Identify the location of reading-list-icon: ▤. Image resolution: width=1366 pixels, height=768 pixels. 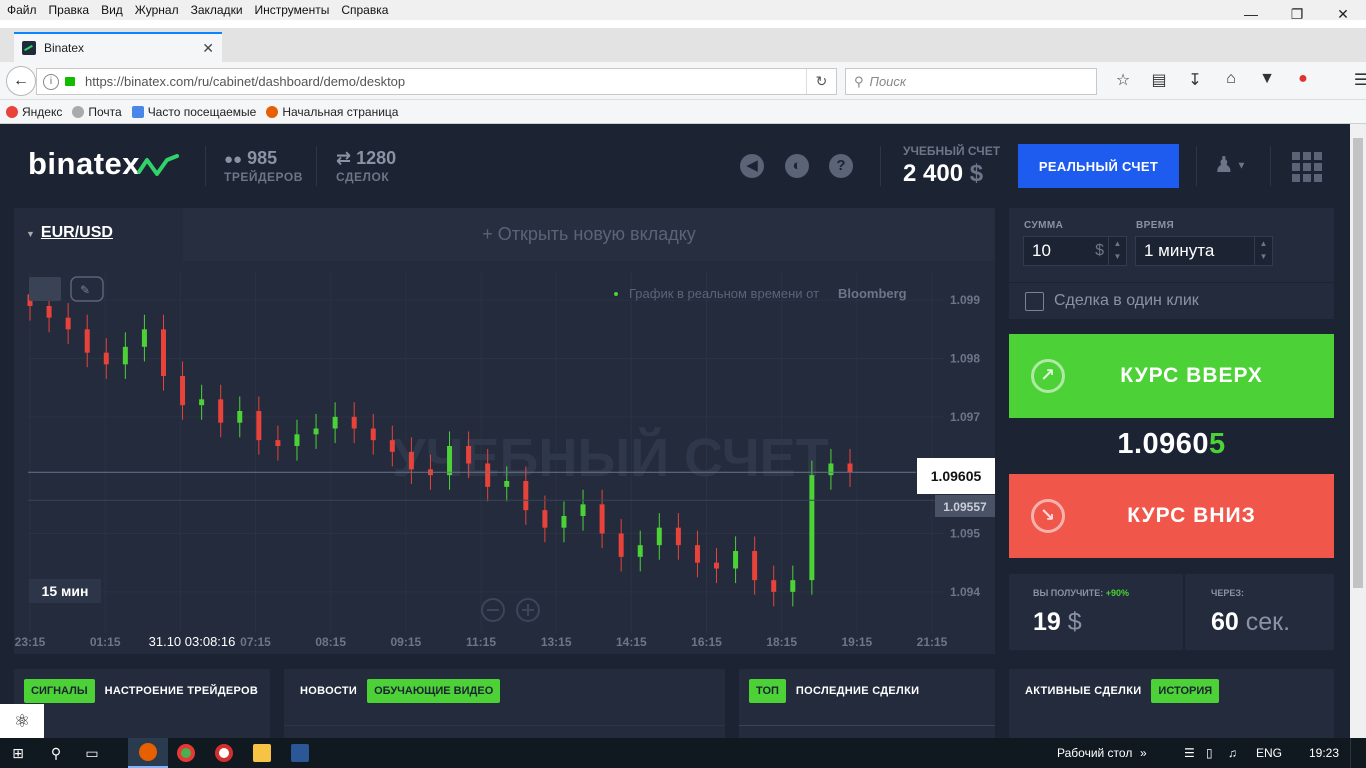
(1159, 80).